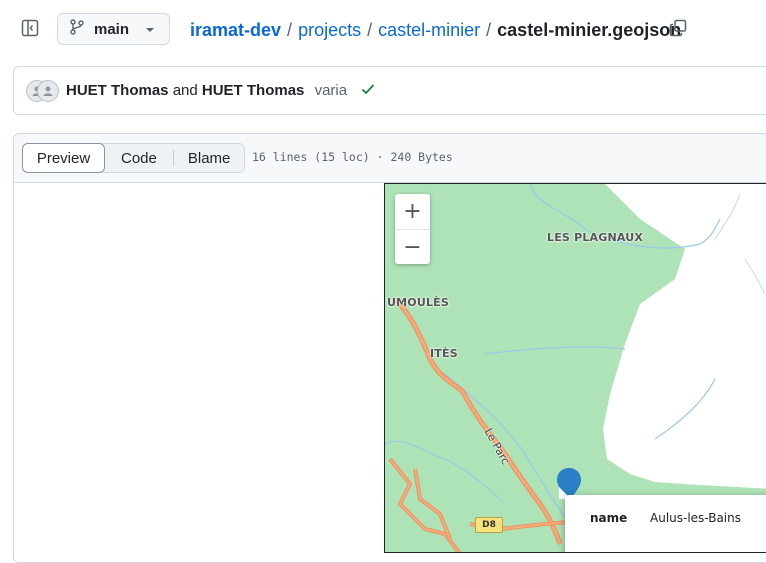 Image resolution: width=766 pixels, height=563 pixels. I want to click on commit-authors-conjunction: and, so click(185, 90).